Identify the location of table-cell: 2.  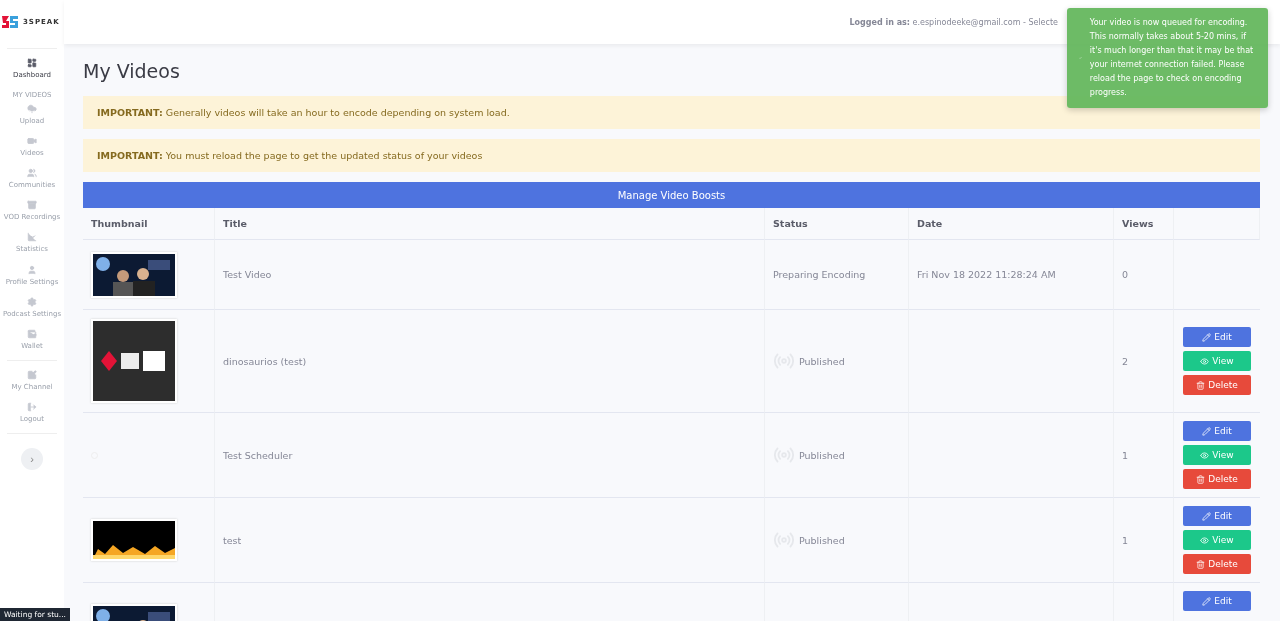
(1144, 361).